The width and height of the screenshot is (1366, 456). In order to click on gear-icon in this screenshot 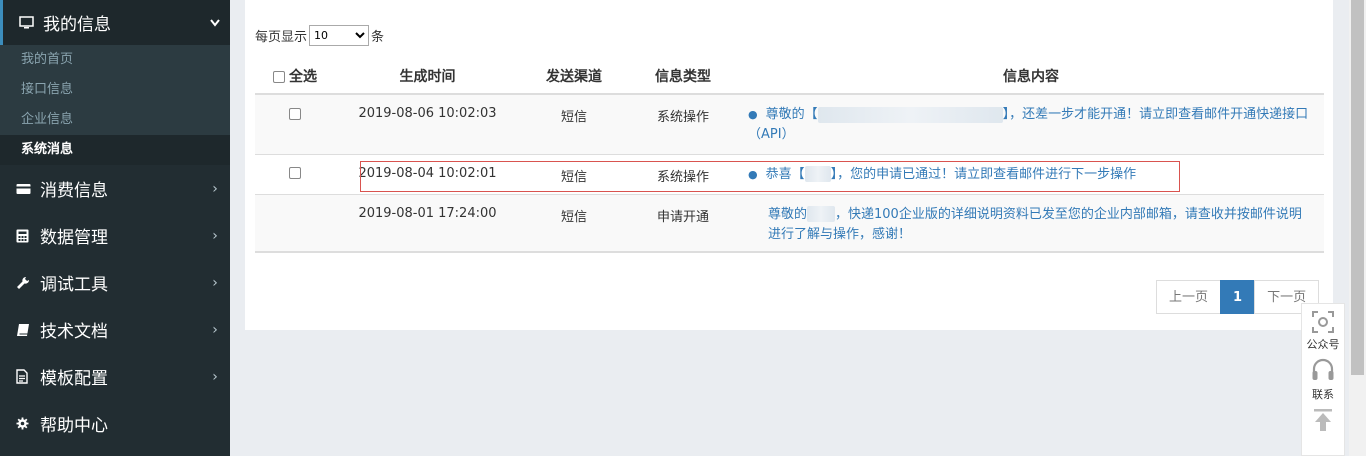, I will do `click(25, 423)`.